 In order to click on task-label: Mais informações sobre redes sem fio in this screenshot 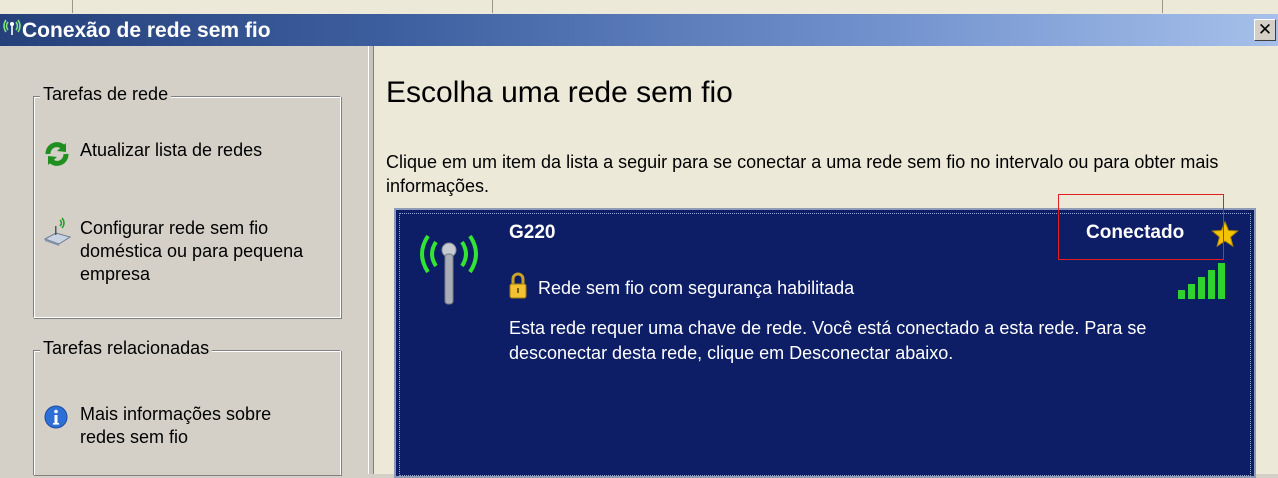, I will do `click(176, 425)`.